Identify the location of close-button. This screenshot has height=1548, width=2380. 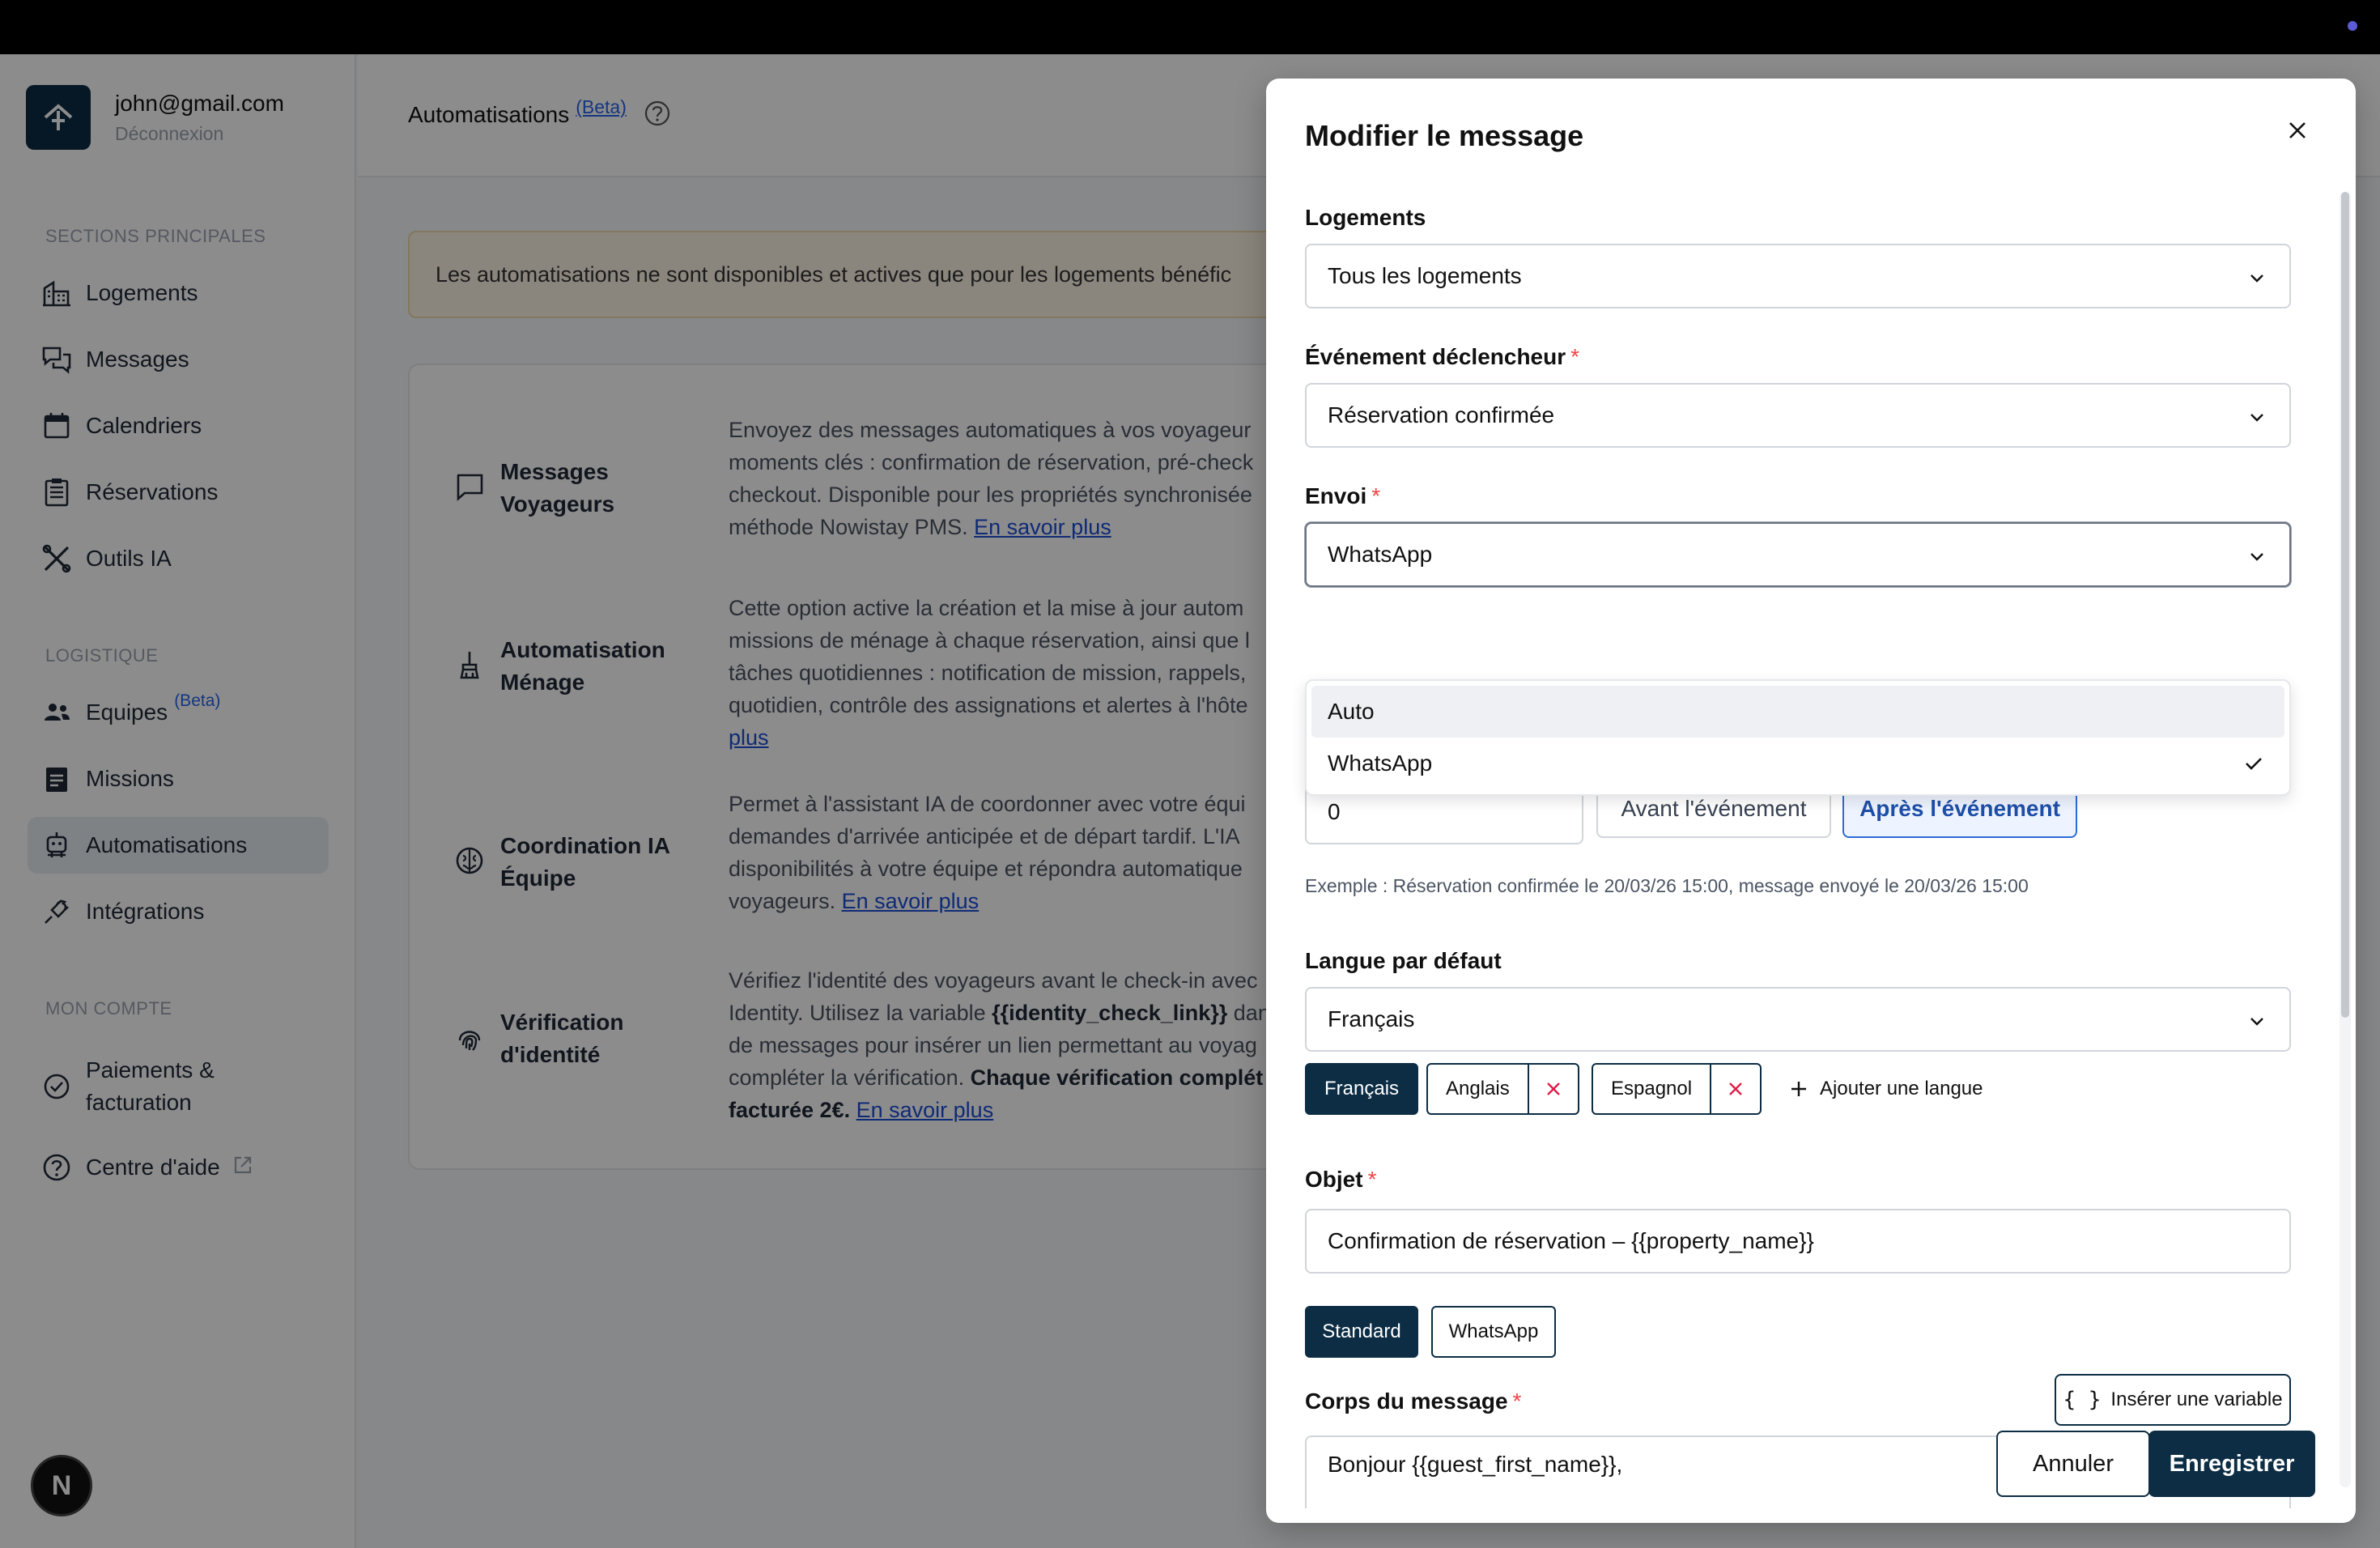
(2297, 131).